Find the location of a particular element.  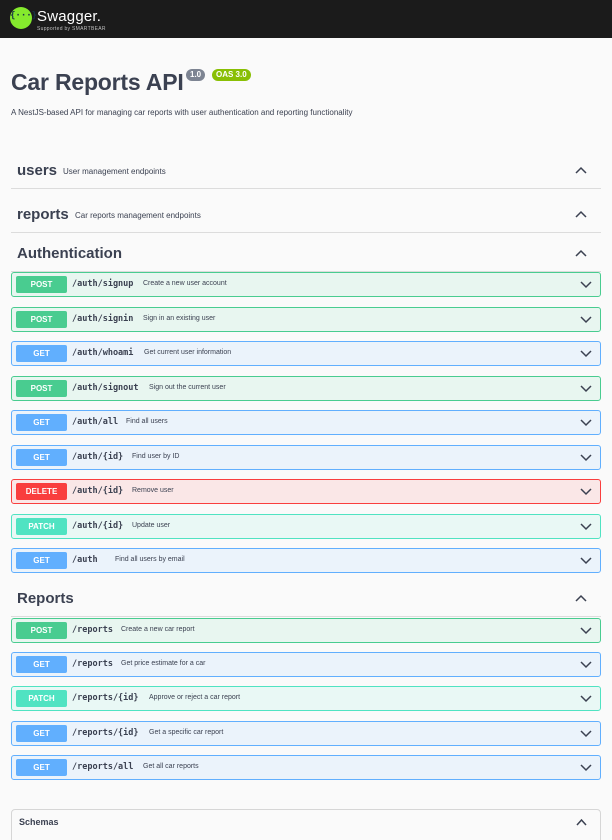

logo-glyph: {···} is located at coordinates (24, 16).